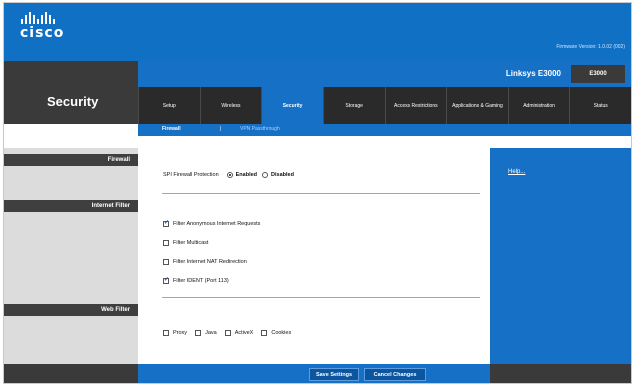 The image size is (637, 388). What do you see at coordinates (415, 105) in the screenshot?
I see `tab-access-restrictions: Access Restrictions` at bounding box center [415, 105].